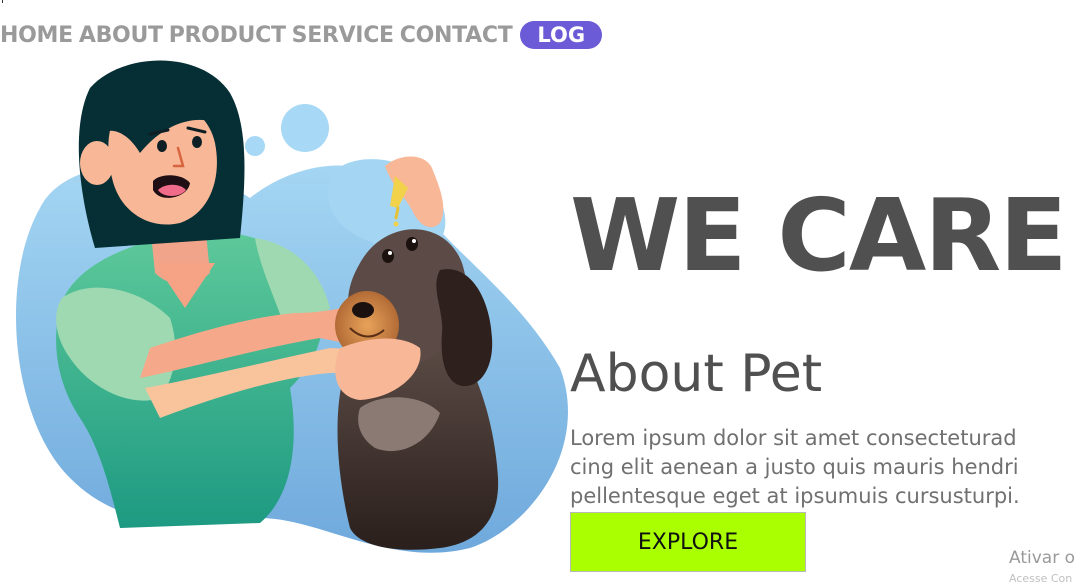  What do you see at coordinates (121, 35) in the screenshot?
I see `nav-link-about: ABOUT` at bounding box center [121, 35].